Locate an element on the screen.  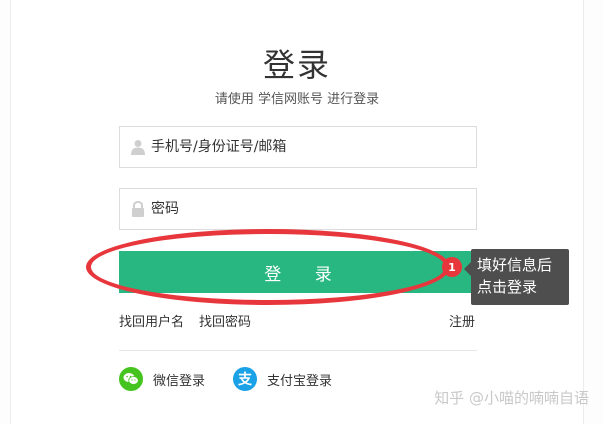
find-username-link: 找回用户名 is located at coordinates (151, 320).